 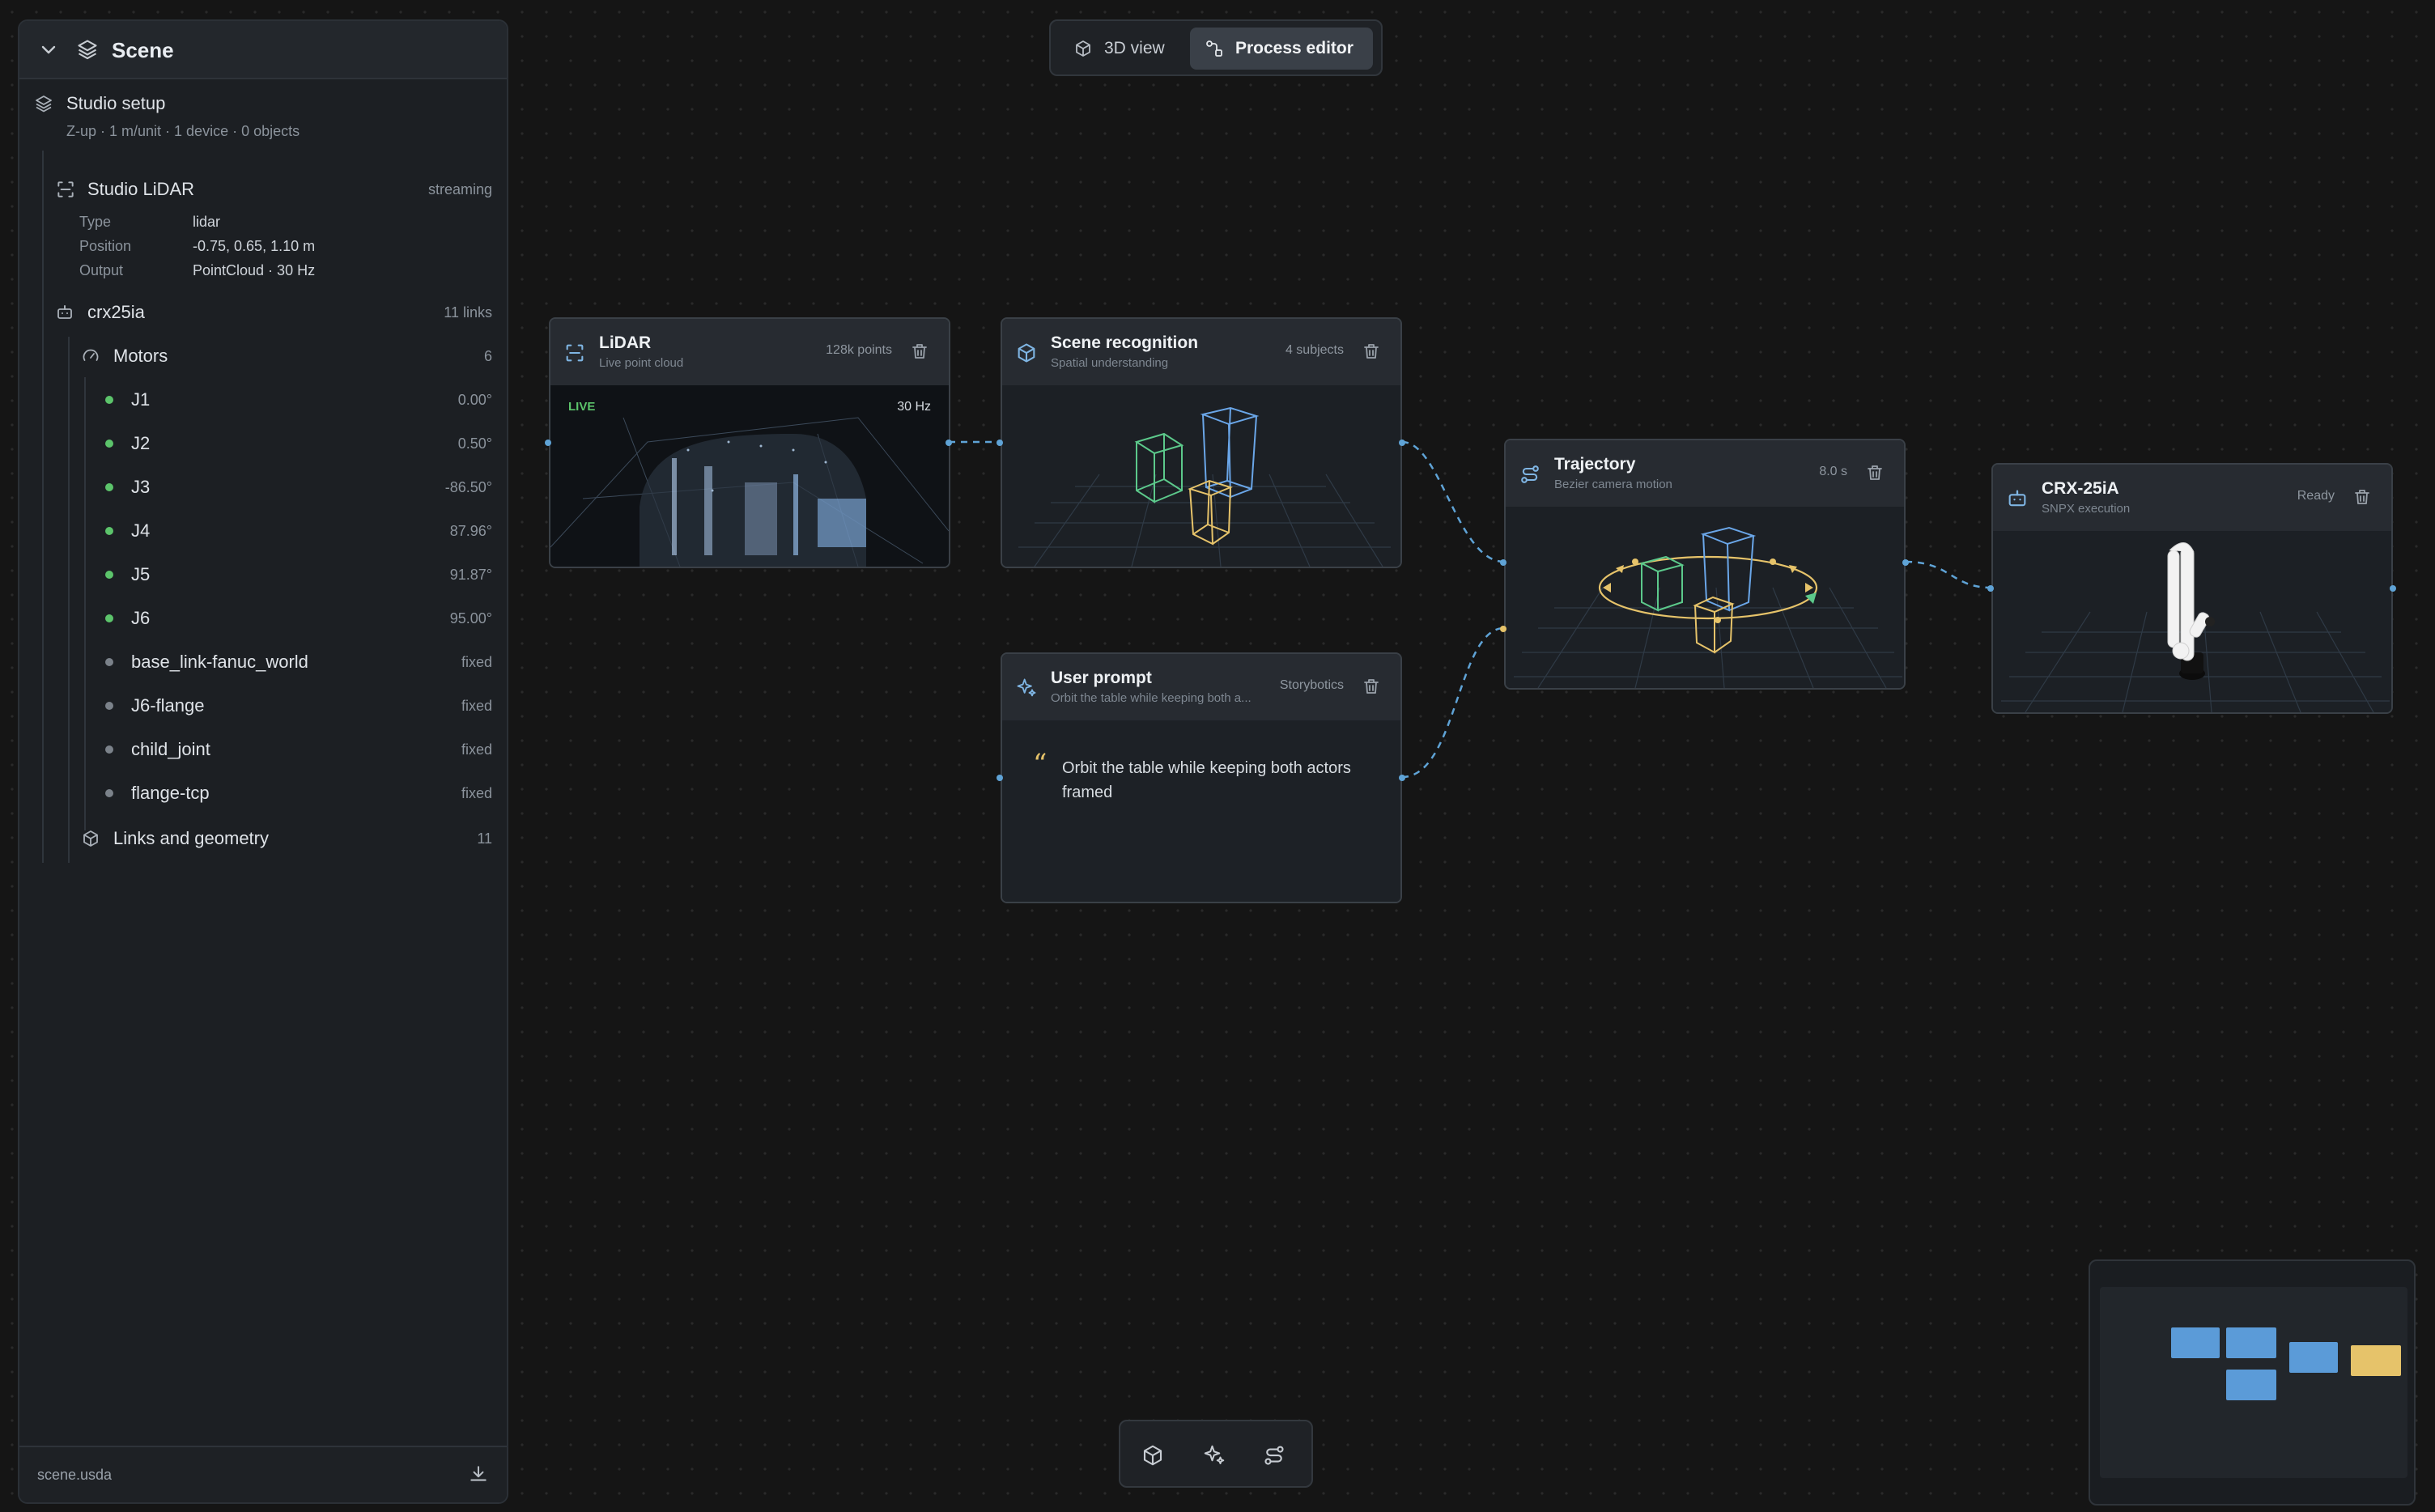 I want to click on node-subtitle: Live point cloud, so click(x=641, y=363).